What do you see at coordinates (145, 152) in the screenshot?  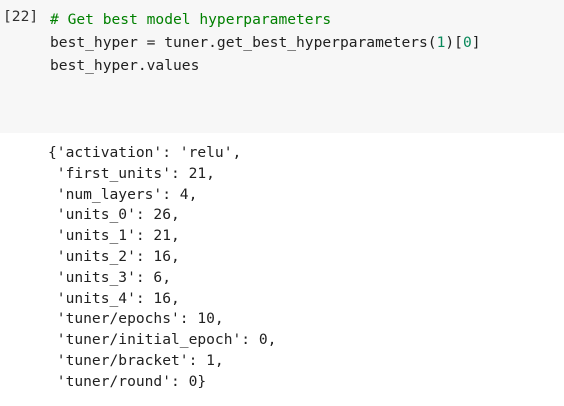 I see `output-line: {'activation': 'relu',` at bounding box center [145, 152].